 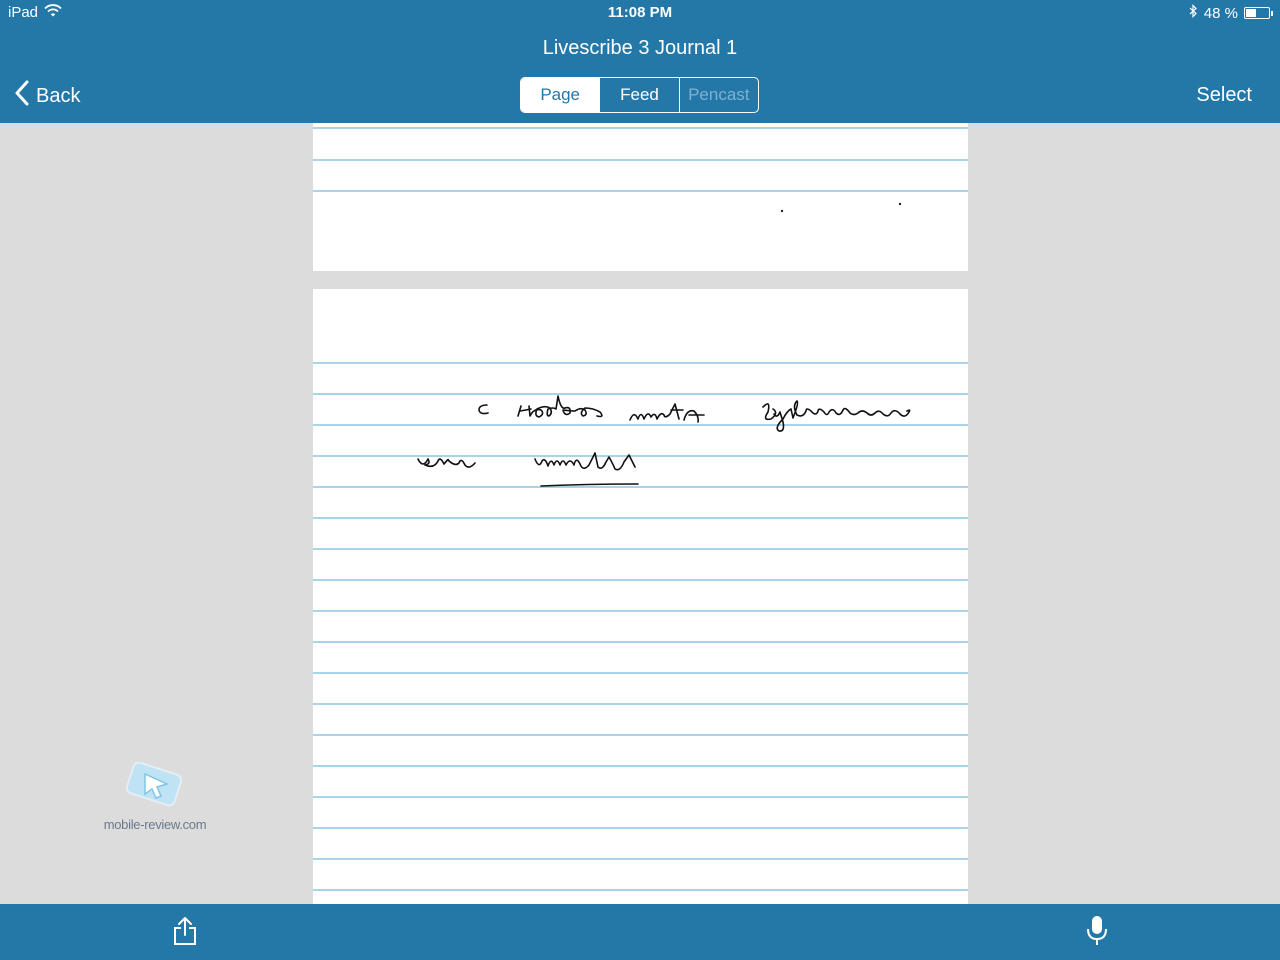 I want to click on share-button, so click(x=185, y=933).